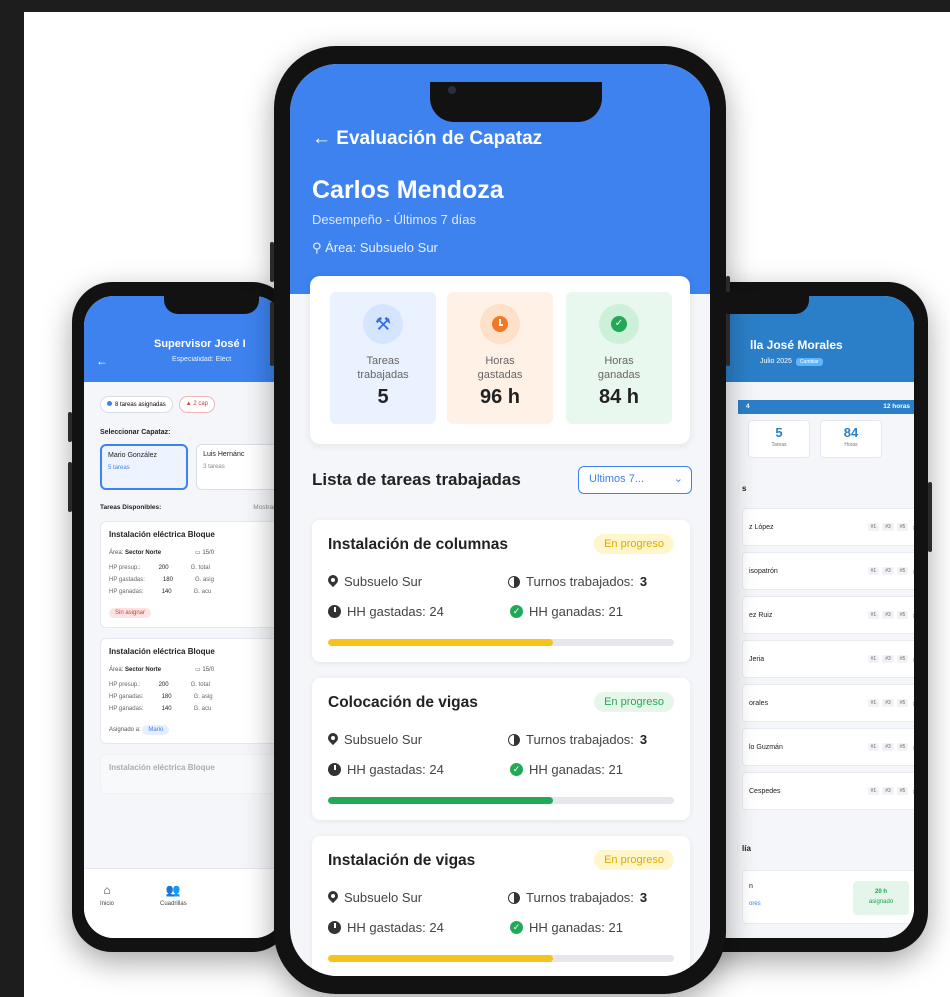 The image size is (950, 997). What do you see at coordinates (319, 247) in the screenshot?
I see `location-pin-icon: ⚲` at bounding box center [319, 247].